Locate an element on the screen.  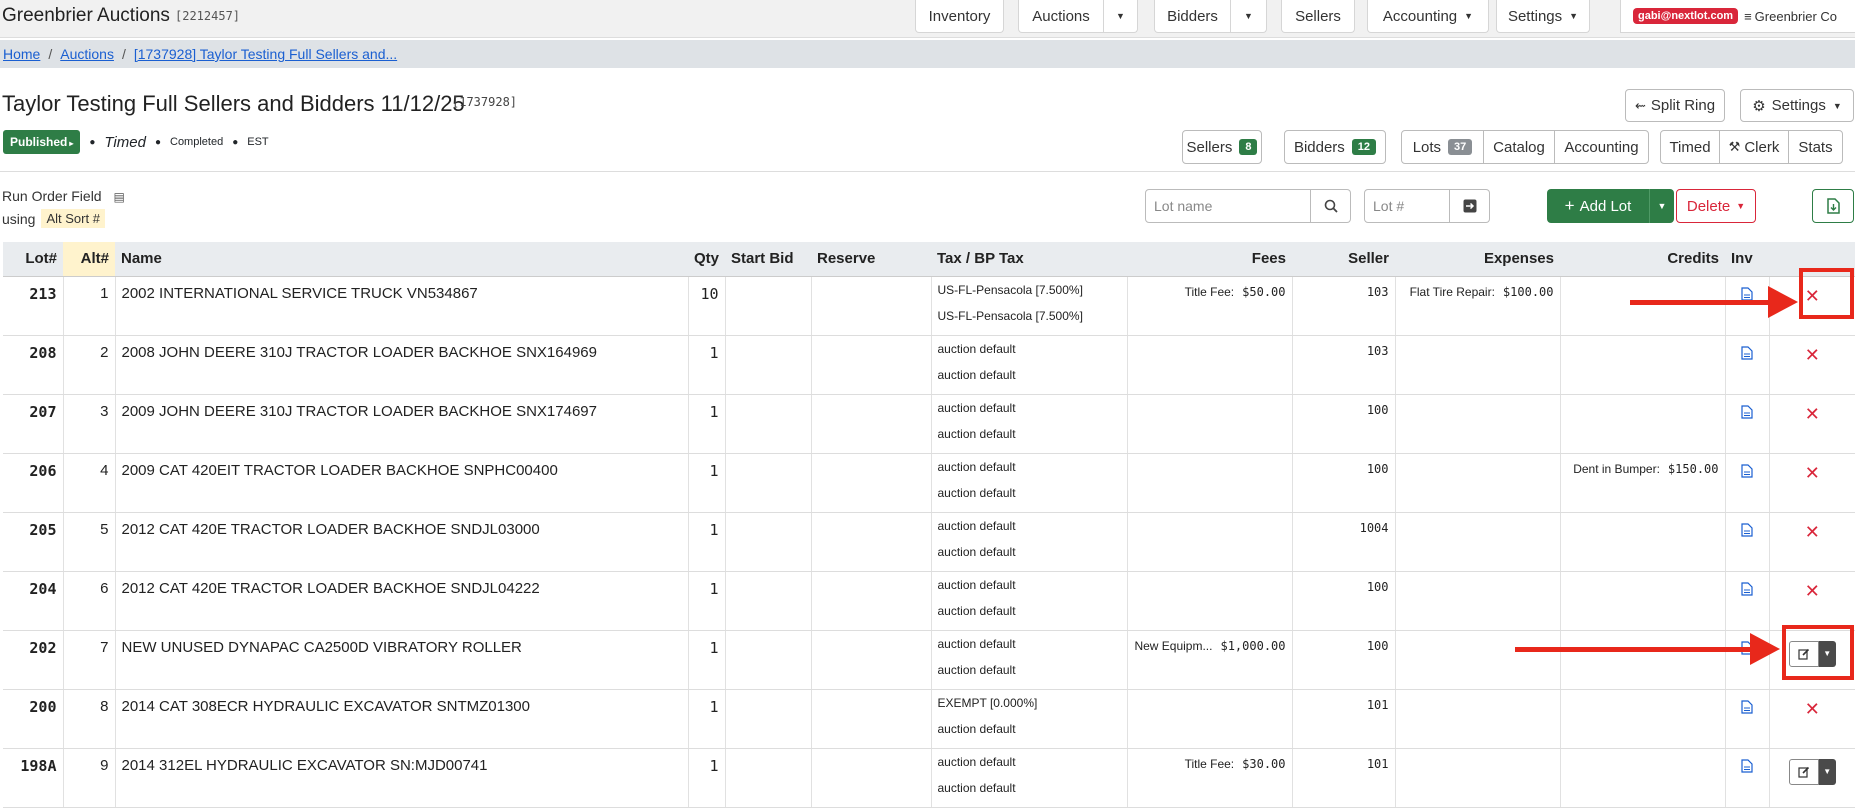
col-header-lot: Lot# is located at coordinates (33, 259).